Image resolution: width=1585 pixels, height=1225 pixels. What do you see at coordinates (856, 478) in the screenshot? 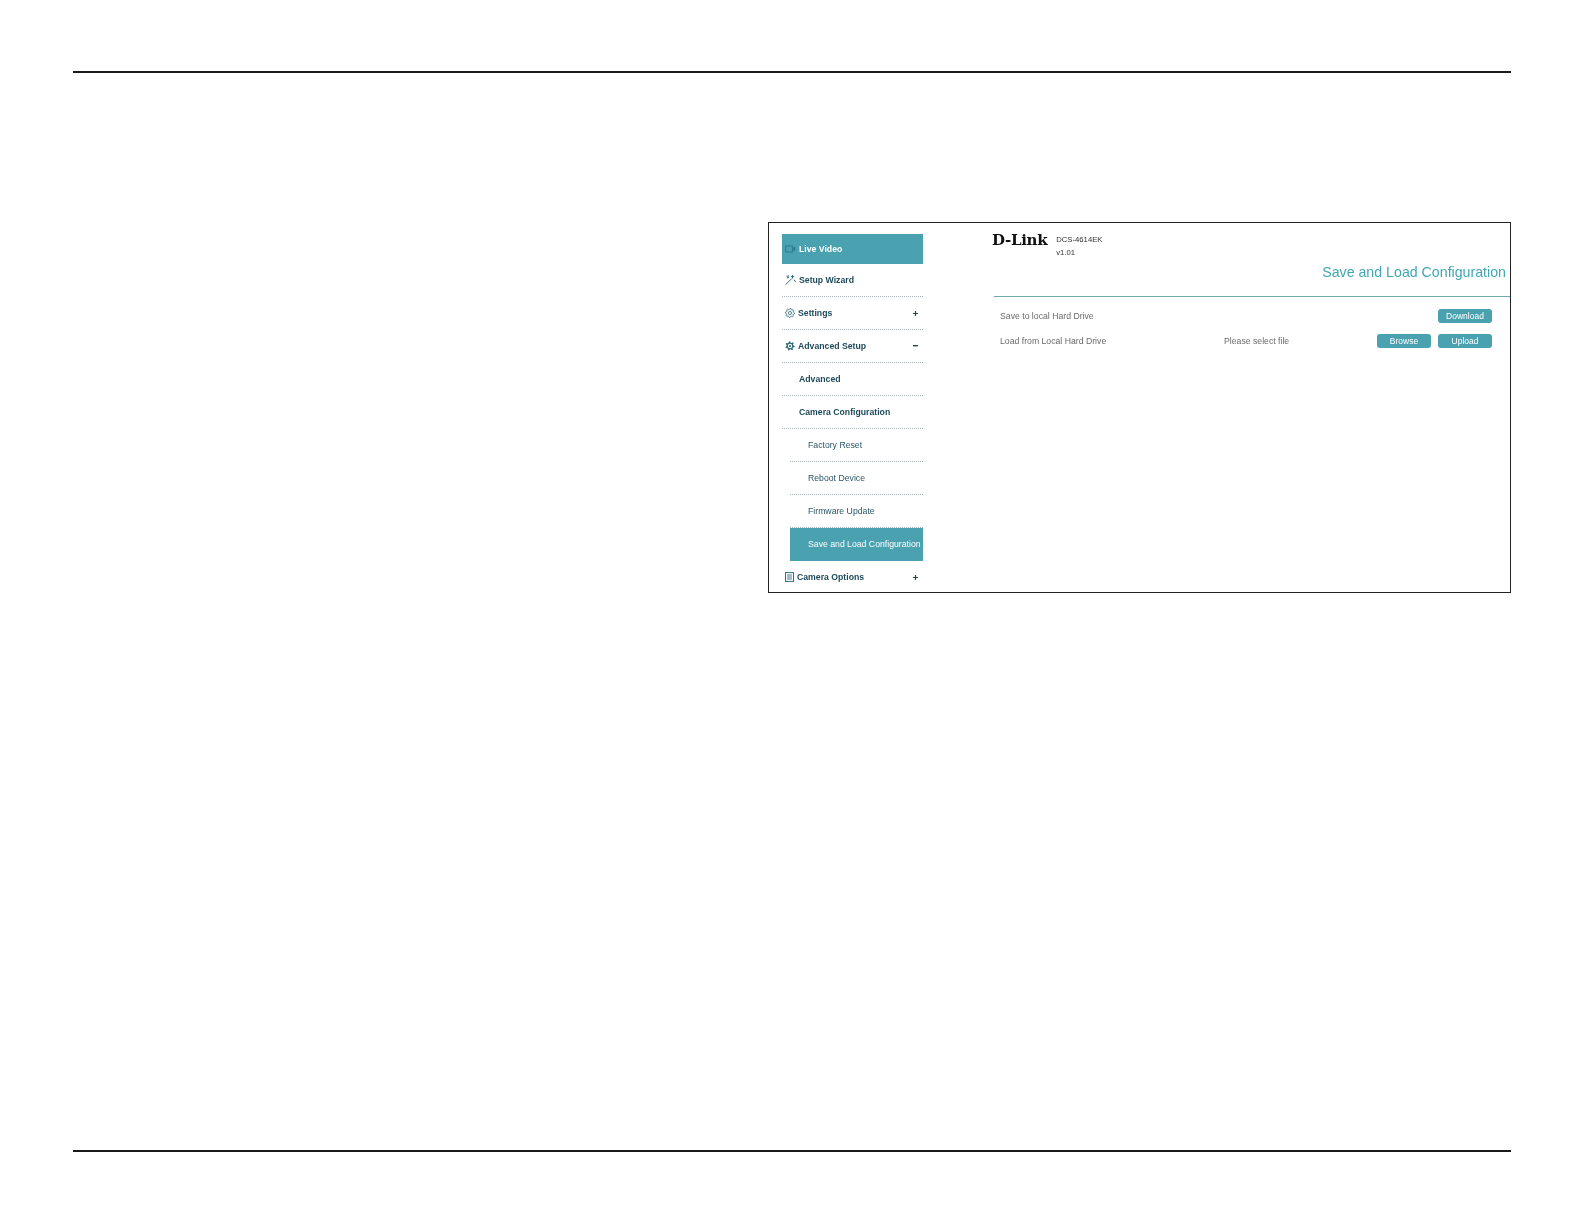
I see `sidebar-item: Reboot Device` at bounding box center [856, 478].